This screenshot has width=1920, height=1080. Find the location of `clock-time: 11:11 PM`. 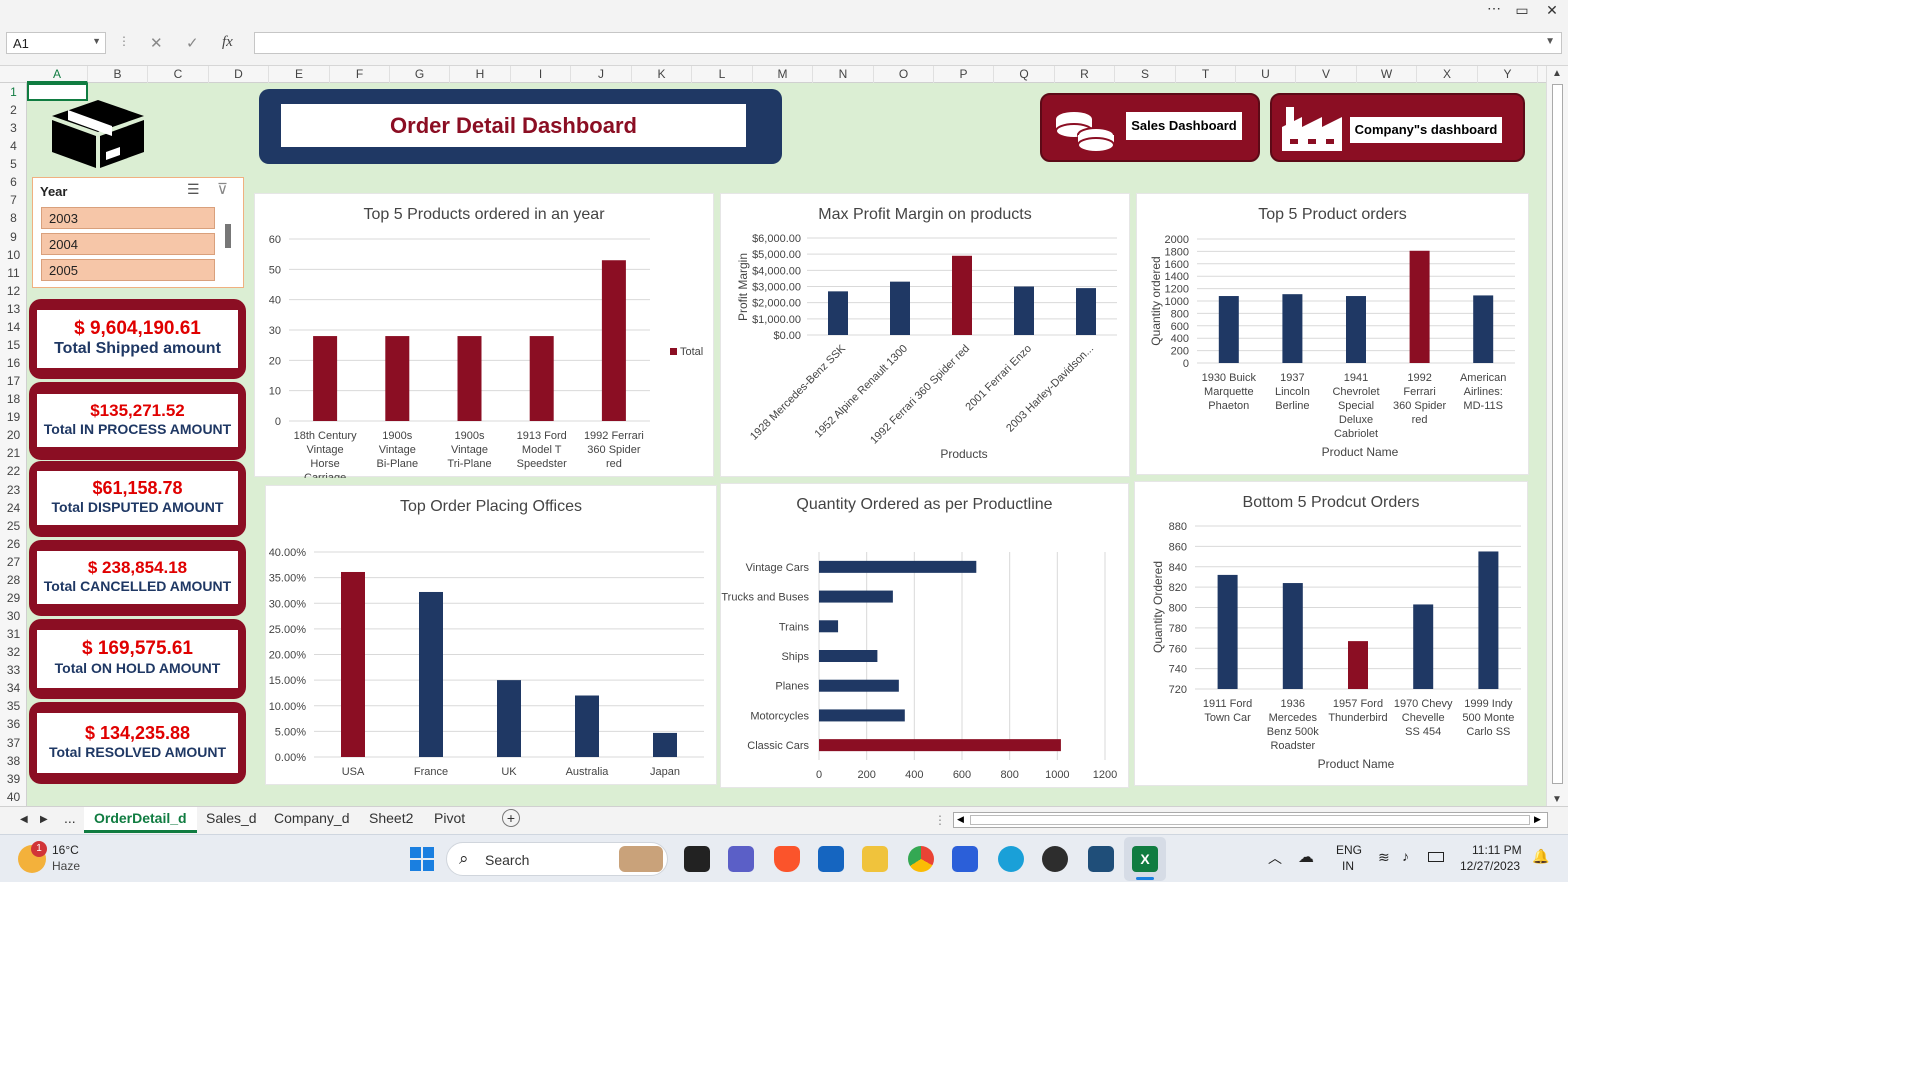

clock-time: 11:11 PM is located at coordinates (1497, 850).